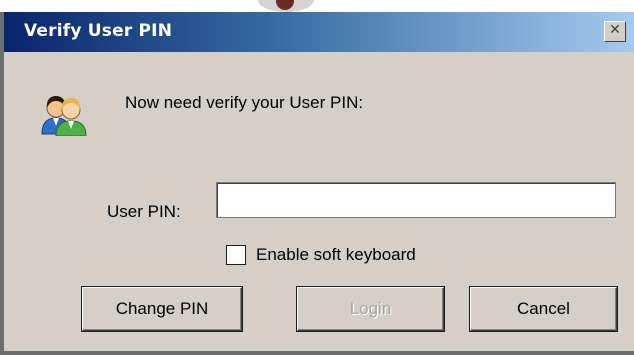  Describe the element at coordinates (98, 31) in the screenshot. I see `dialog-title: Verify User PIN` at that location.